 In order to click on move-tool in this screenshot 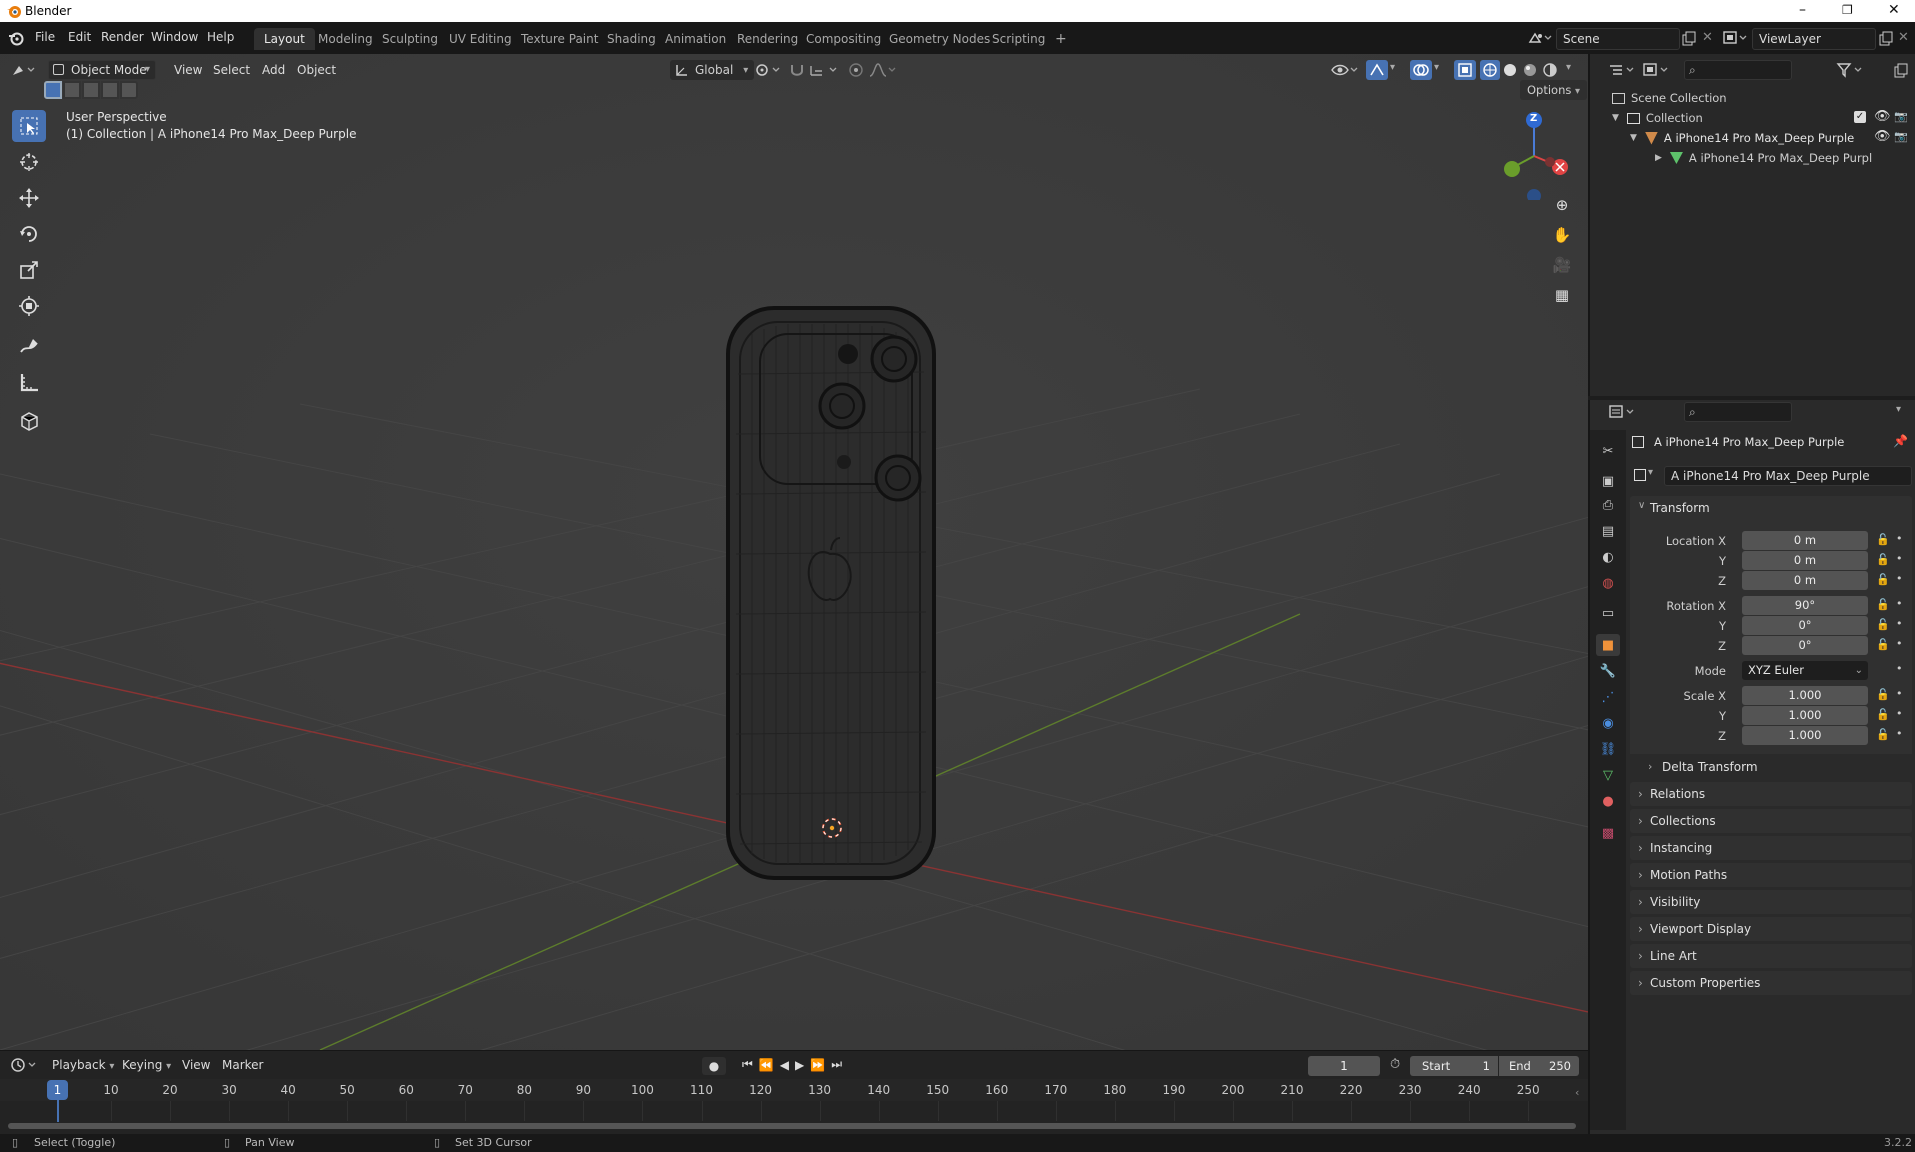, I will do `click(29, 198)`.